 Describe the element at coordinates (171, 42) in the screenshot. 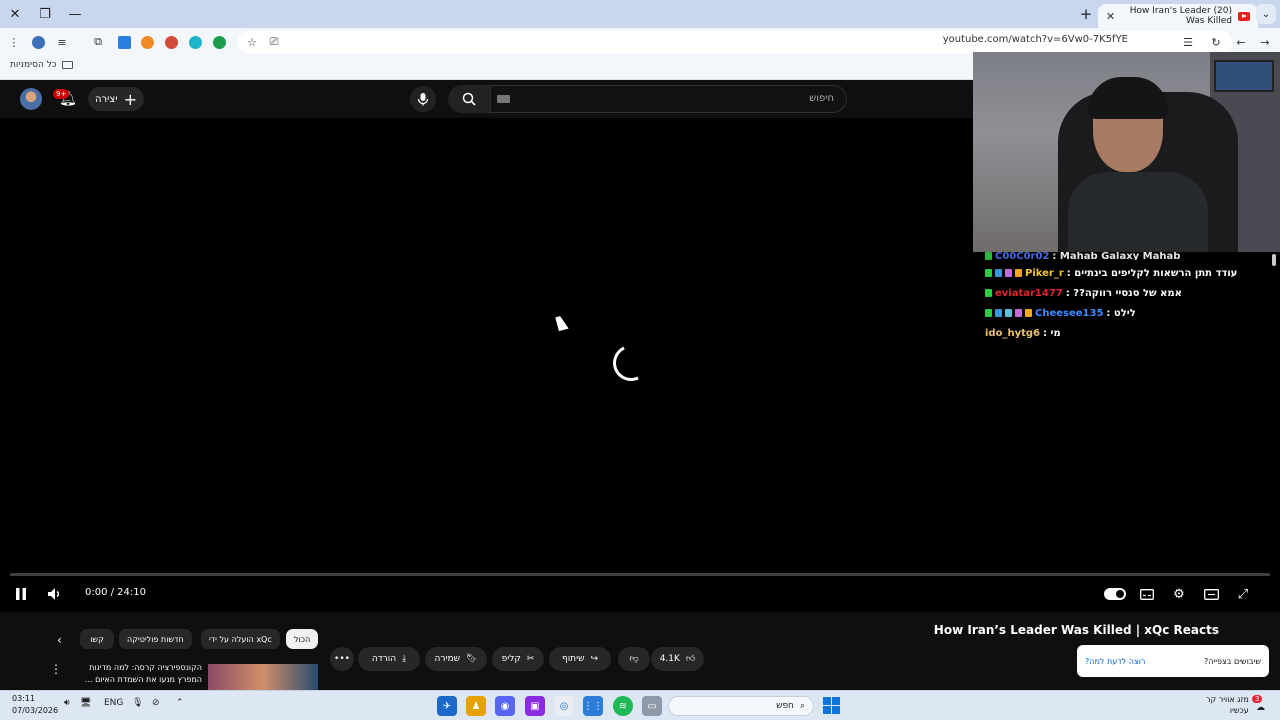

I see `red-extension-icon` at that location.